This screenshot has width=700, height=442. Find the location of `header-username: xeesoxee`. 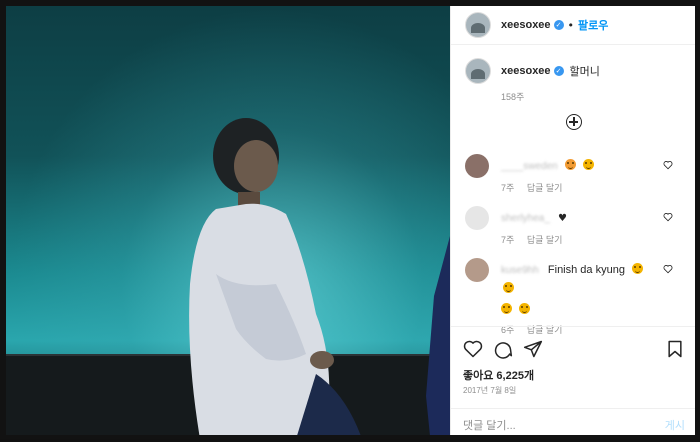

header-username: xeesoxee is located at coordinates (526, 25).